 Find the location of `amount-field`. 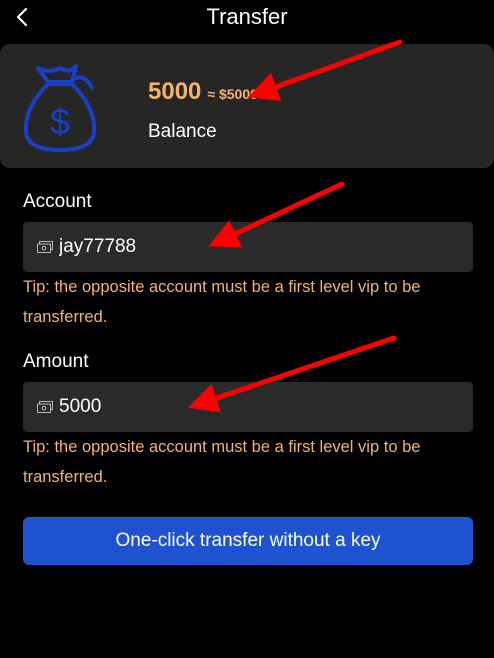

amount-field is located at coordinates (248, 407).